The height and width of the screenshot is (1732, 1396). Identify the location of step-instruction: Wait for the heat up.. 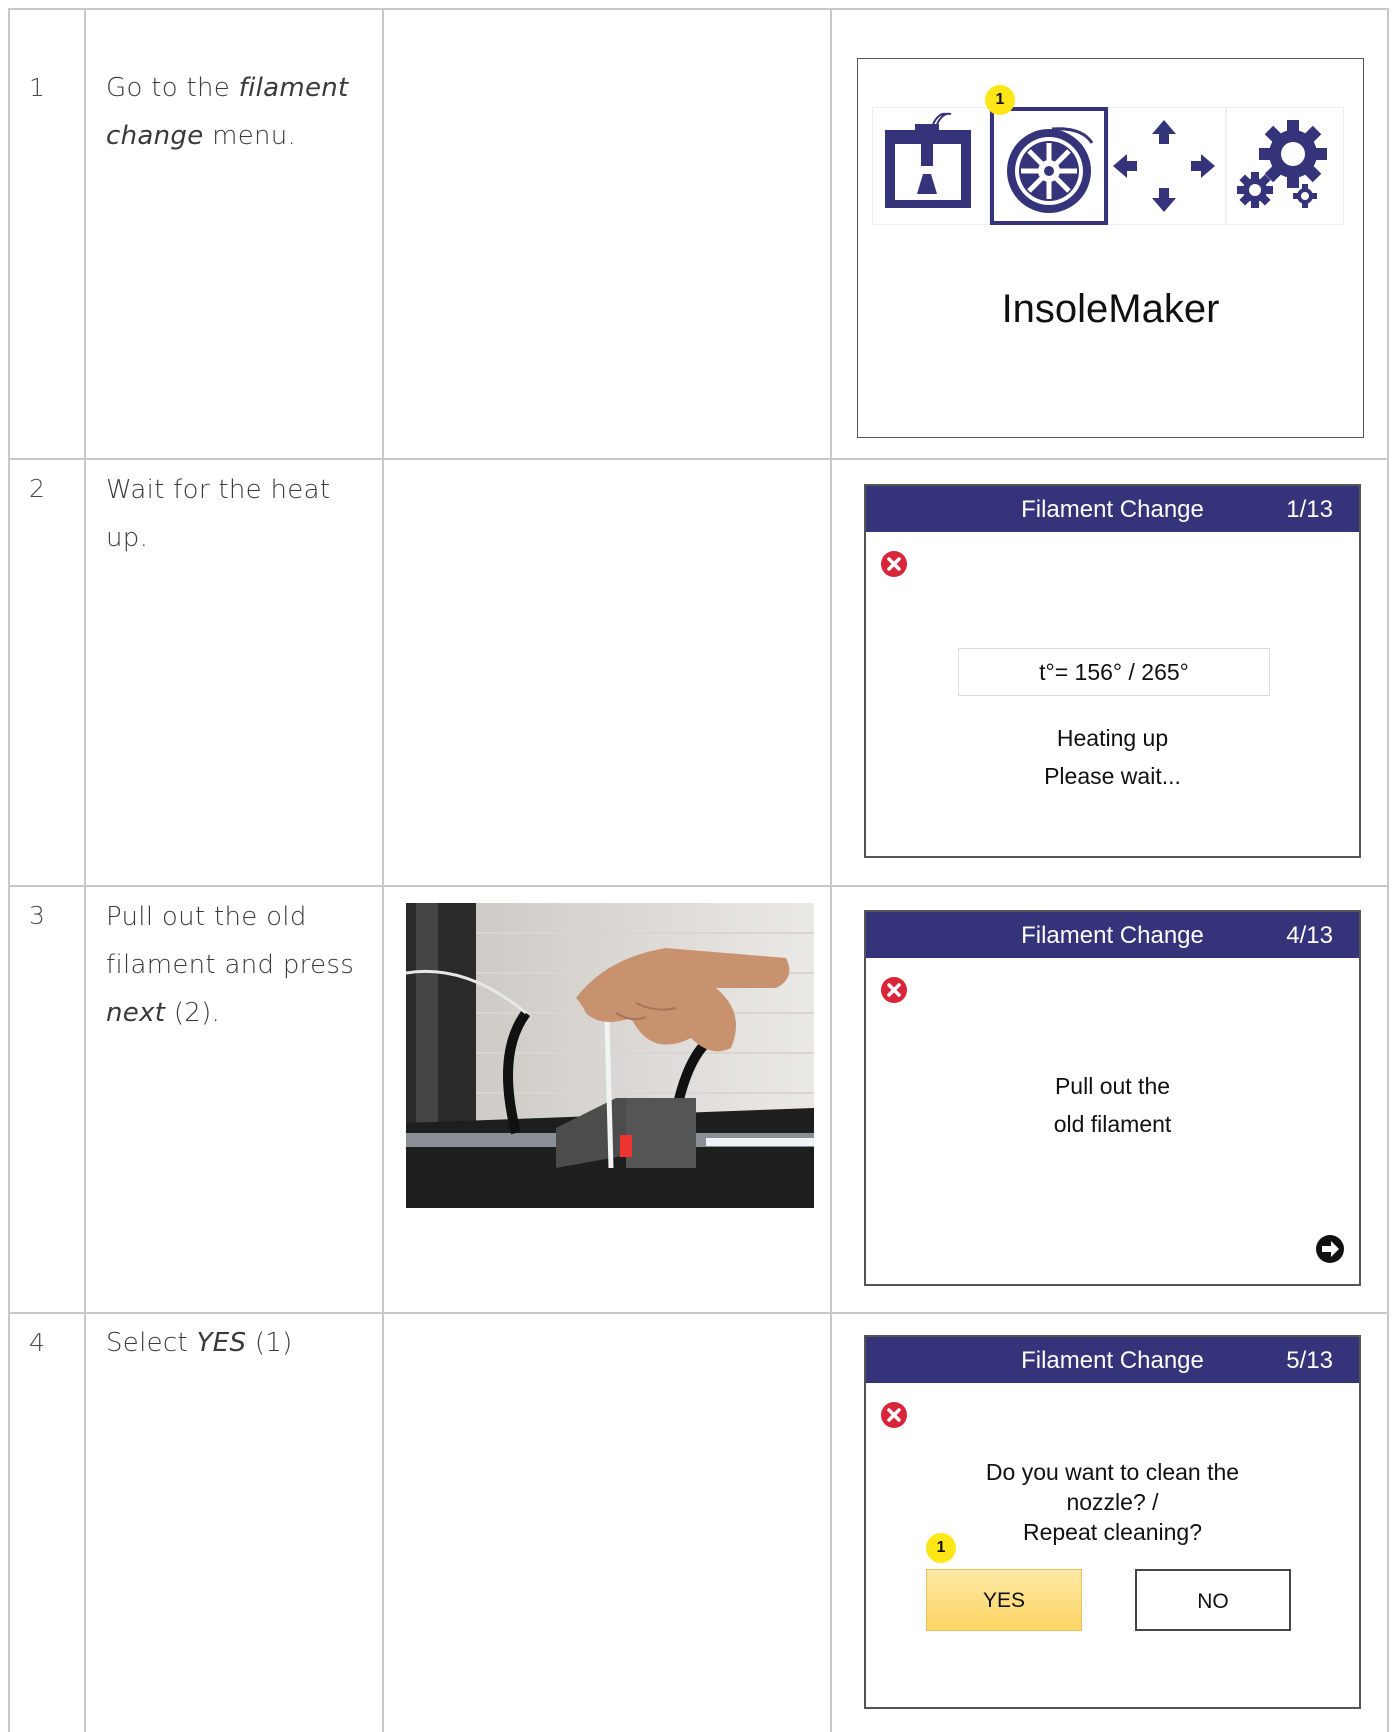
(218, 514).